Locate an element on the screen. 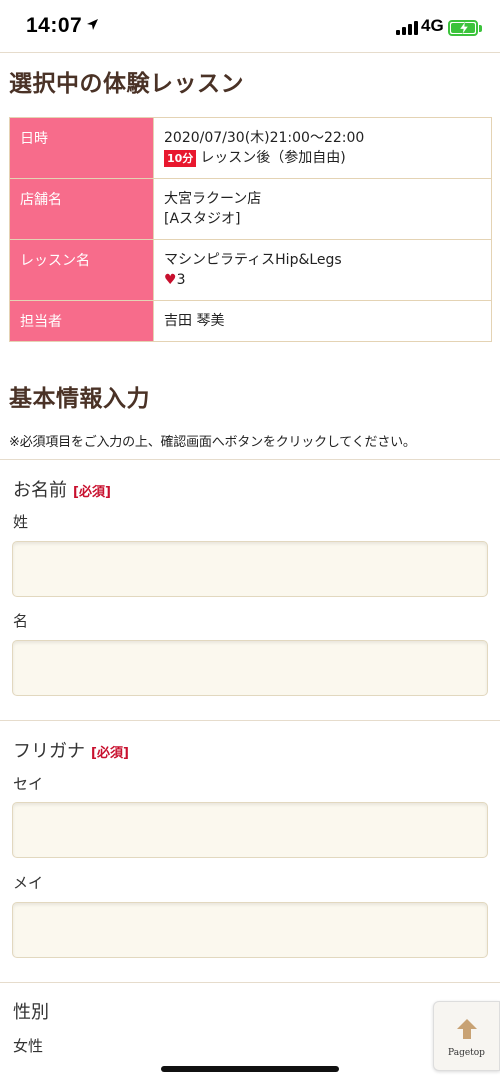 Image resolution: width=500 pixels, height=1082 pixels. datetime-value: 2020/07/30(木)21:00〜22:00 is located at coordinates (264, 138).